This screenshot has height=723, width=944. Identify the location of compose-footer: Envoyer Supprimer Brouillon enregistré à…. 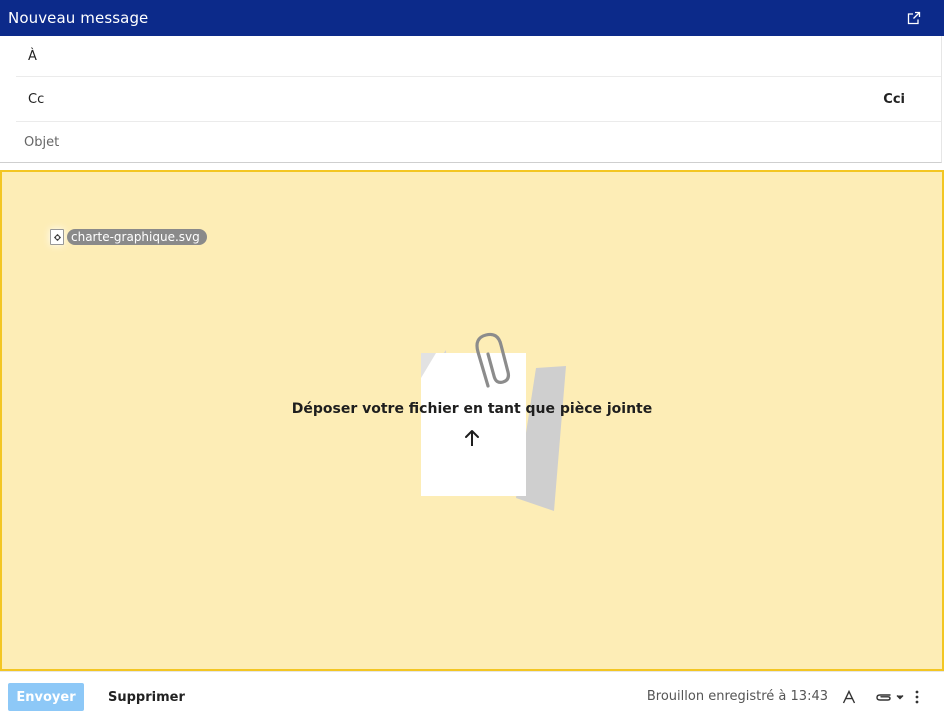
(472, 697).